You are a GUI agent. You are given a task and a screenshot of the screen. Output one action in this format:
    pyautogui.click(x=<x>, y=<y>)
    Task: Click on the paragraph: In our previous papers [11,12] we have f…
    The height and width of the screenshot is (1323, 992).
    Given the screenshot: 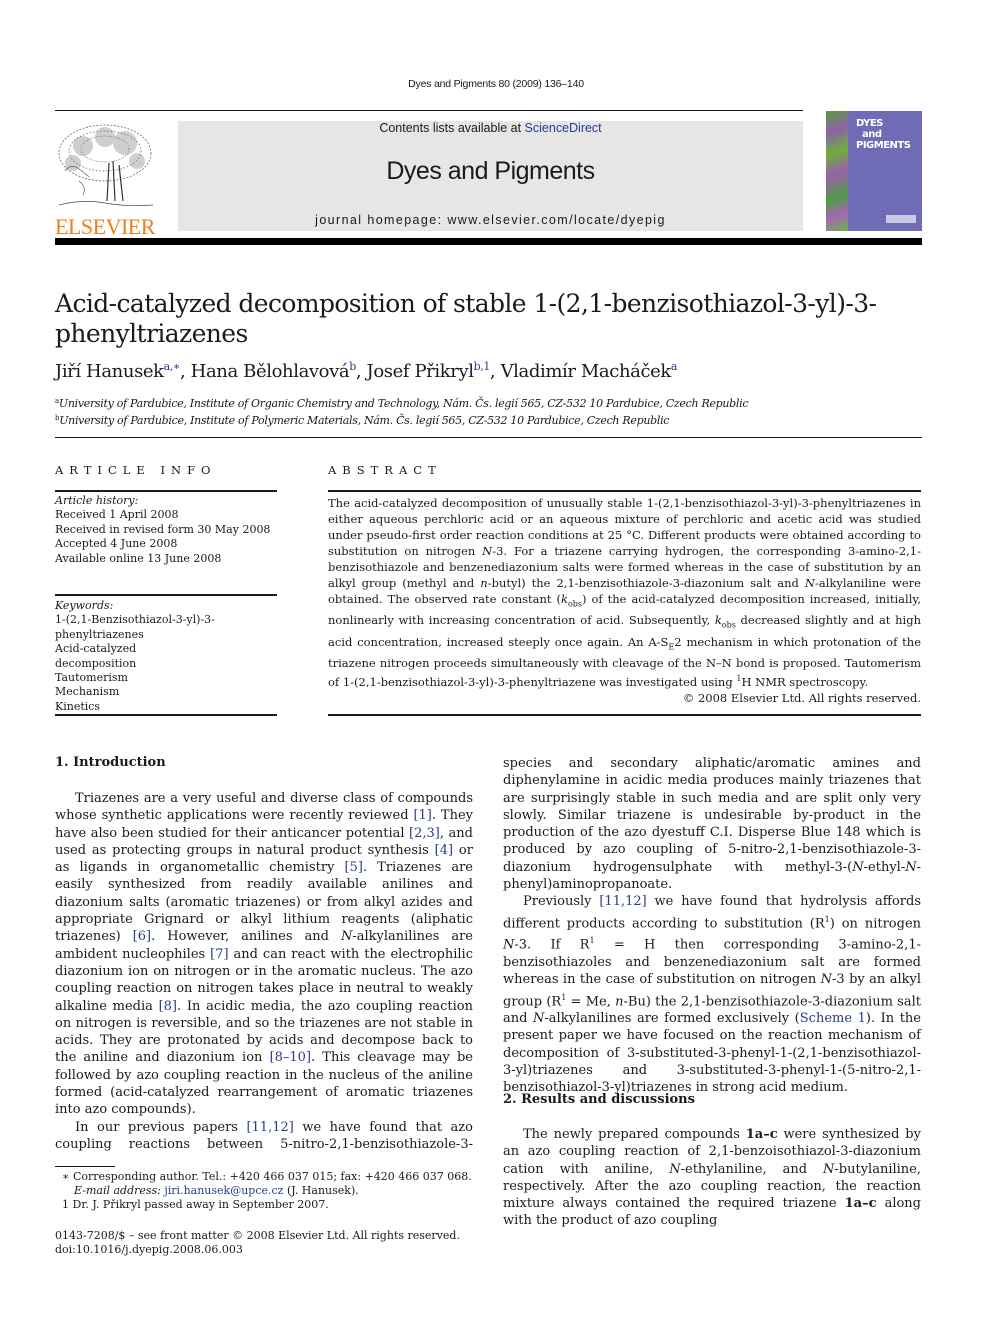 What is the action you would take?
    pyautogui.click(x=264, y=1135)
    